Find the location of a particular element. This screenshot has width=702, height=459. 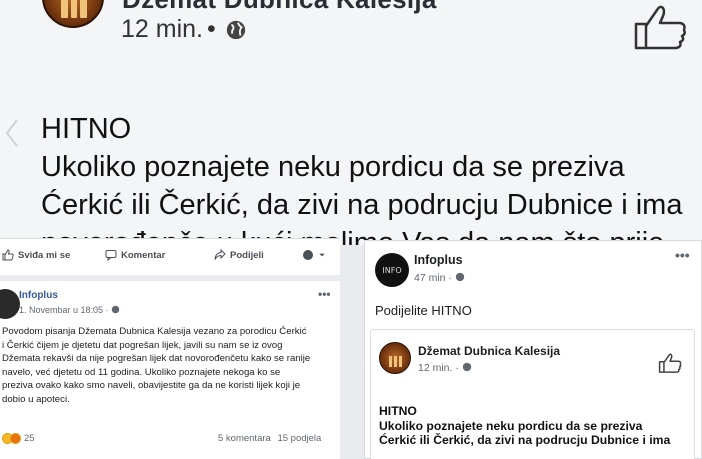

post-time: 12 min. · is located at coordinates (445, 368).